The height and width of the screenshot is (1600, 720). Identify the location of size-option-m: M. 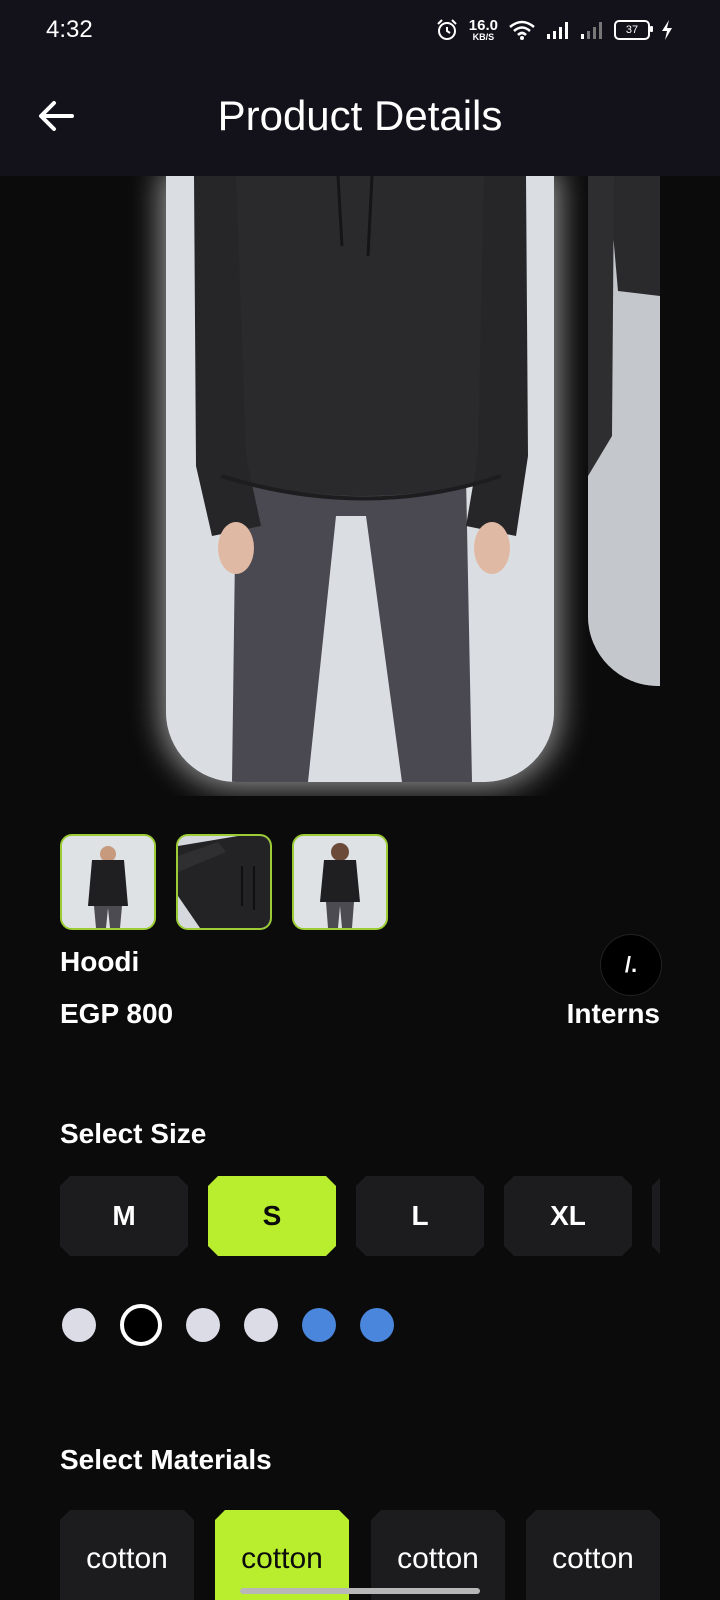
(124, 1216).